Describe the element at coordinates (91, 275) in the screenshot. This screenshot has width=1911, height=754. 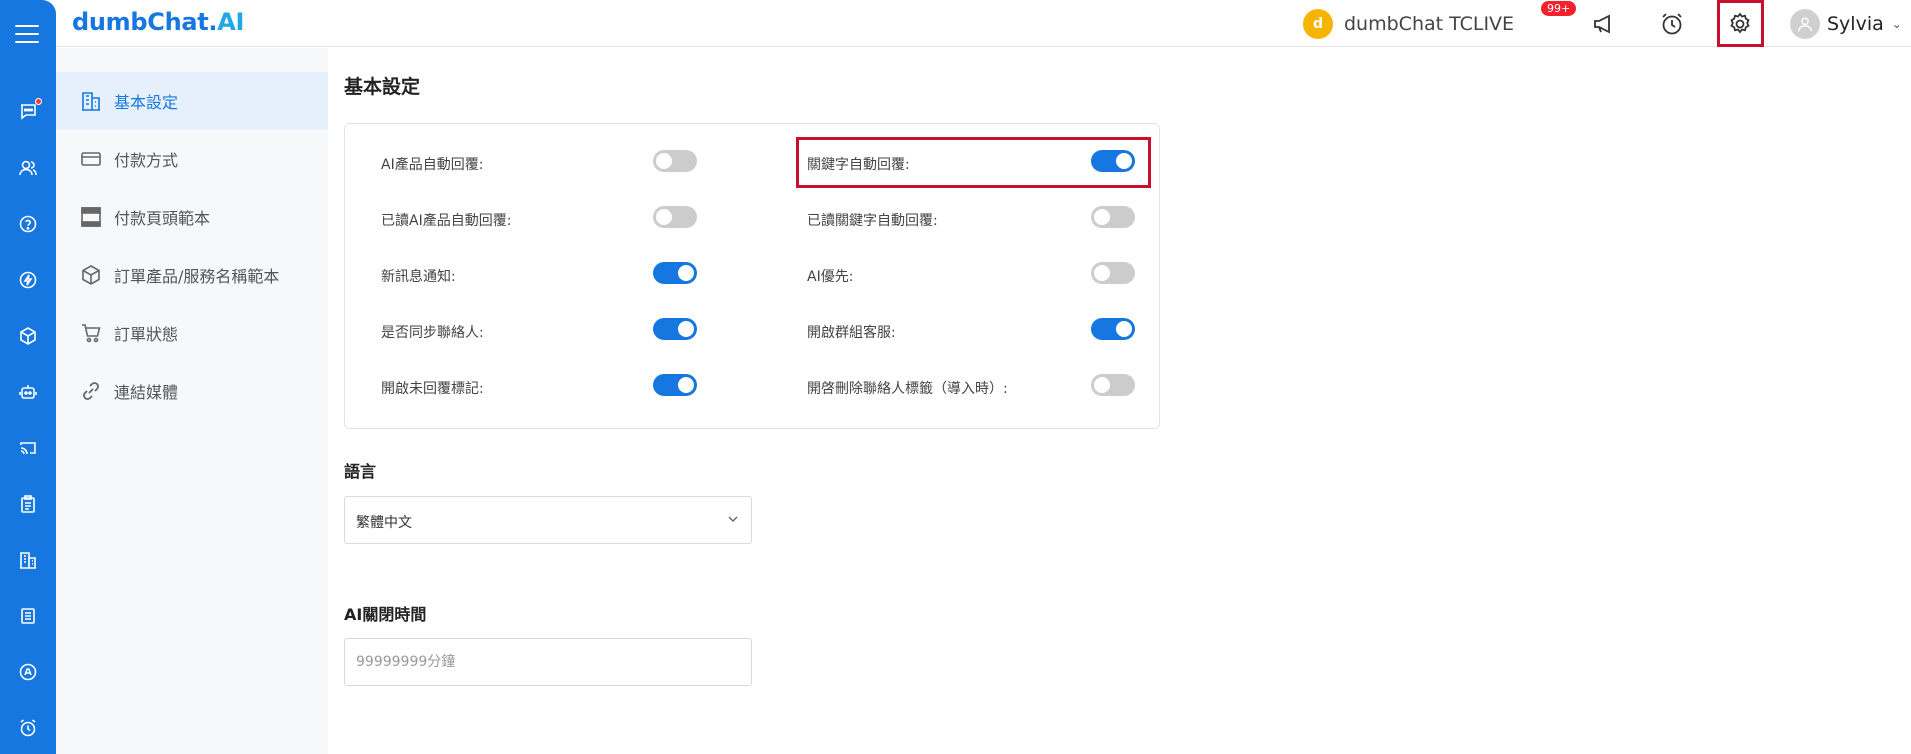
I see `box-icon` at that location.